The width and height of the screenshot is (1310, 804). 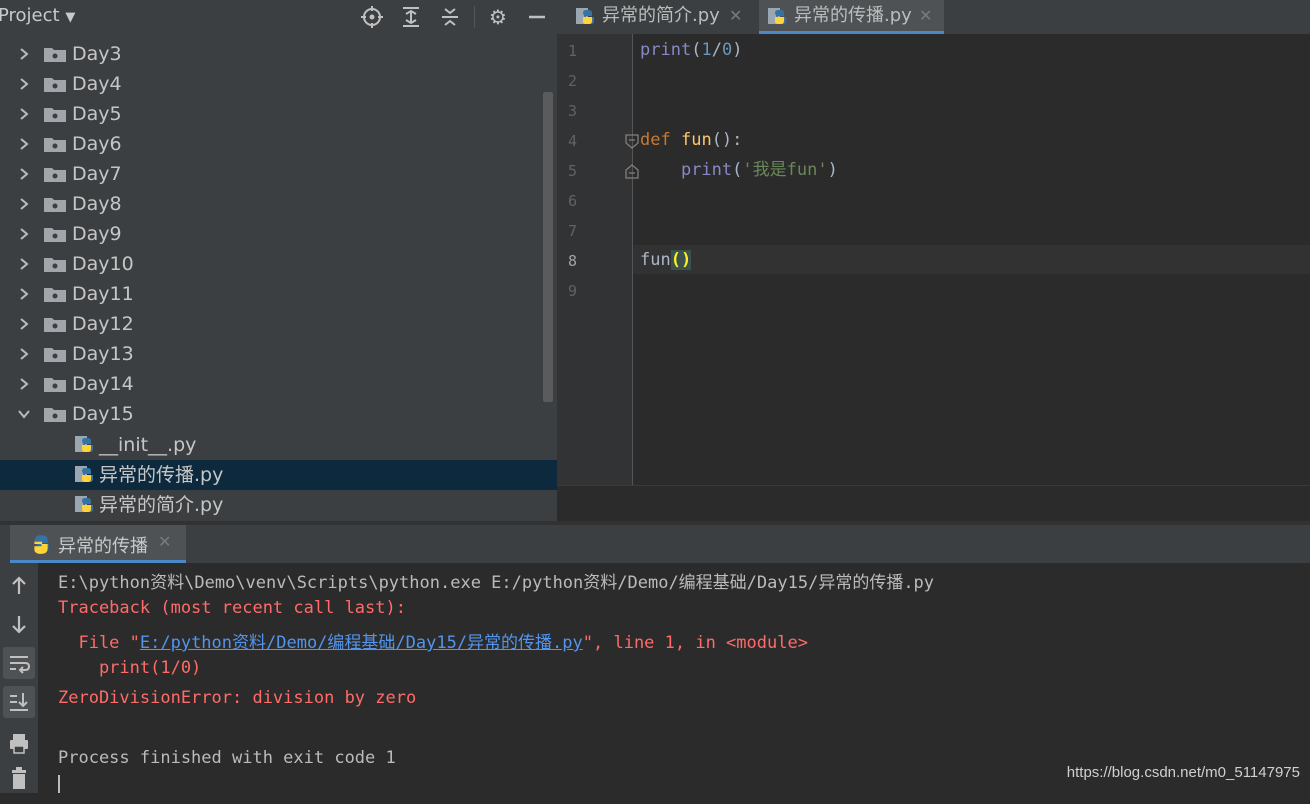 What do you see at coordinates (103, 414) in the screenshot?
I see `folder-label: Day15` at bounding box center [103, 414].